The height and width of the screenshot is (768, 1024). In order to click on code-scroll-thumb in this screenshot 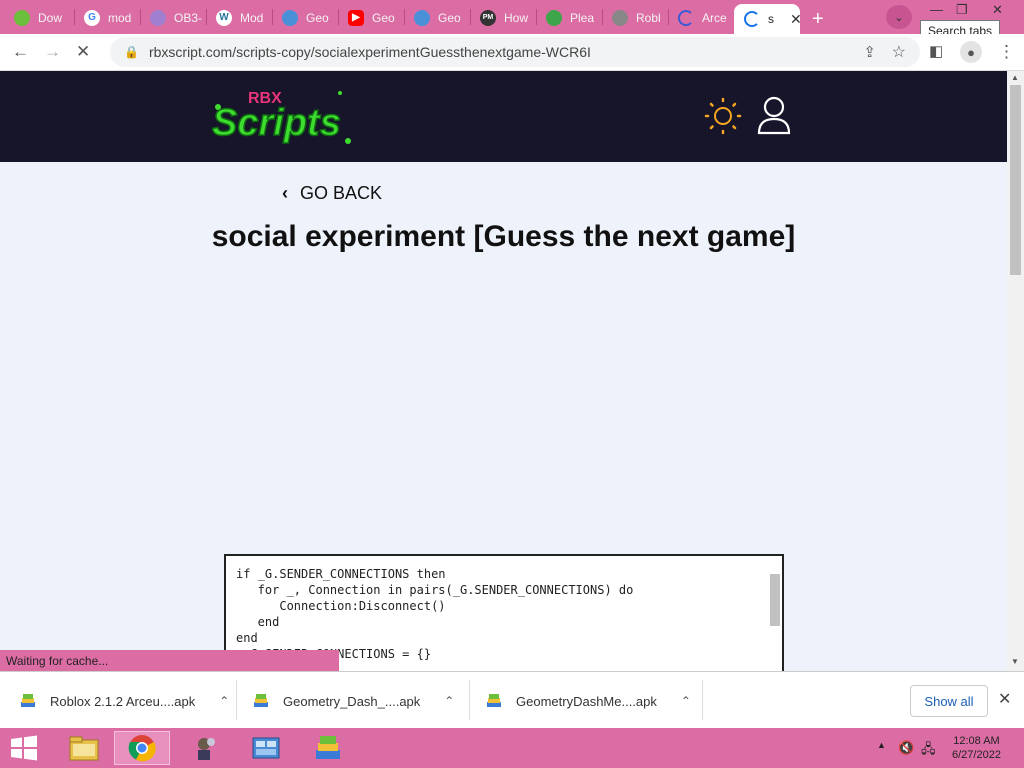, I will do `click(775, 600)`.